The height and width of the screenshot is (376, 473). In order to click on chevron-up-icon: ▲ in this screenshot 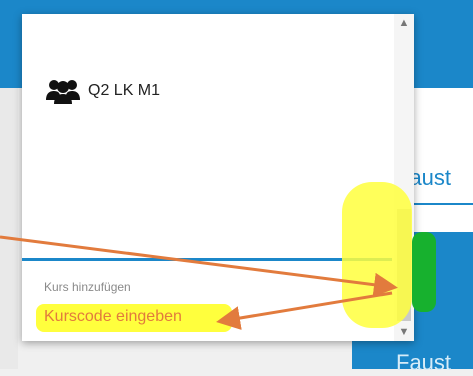, I will do `click(404, 23)`.